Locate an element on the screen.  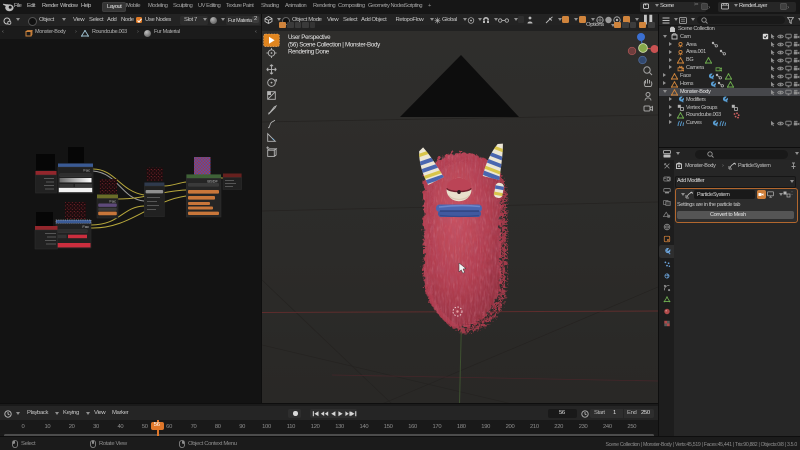
svg-text: User Perspective is located at coordinates (309, 37).